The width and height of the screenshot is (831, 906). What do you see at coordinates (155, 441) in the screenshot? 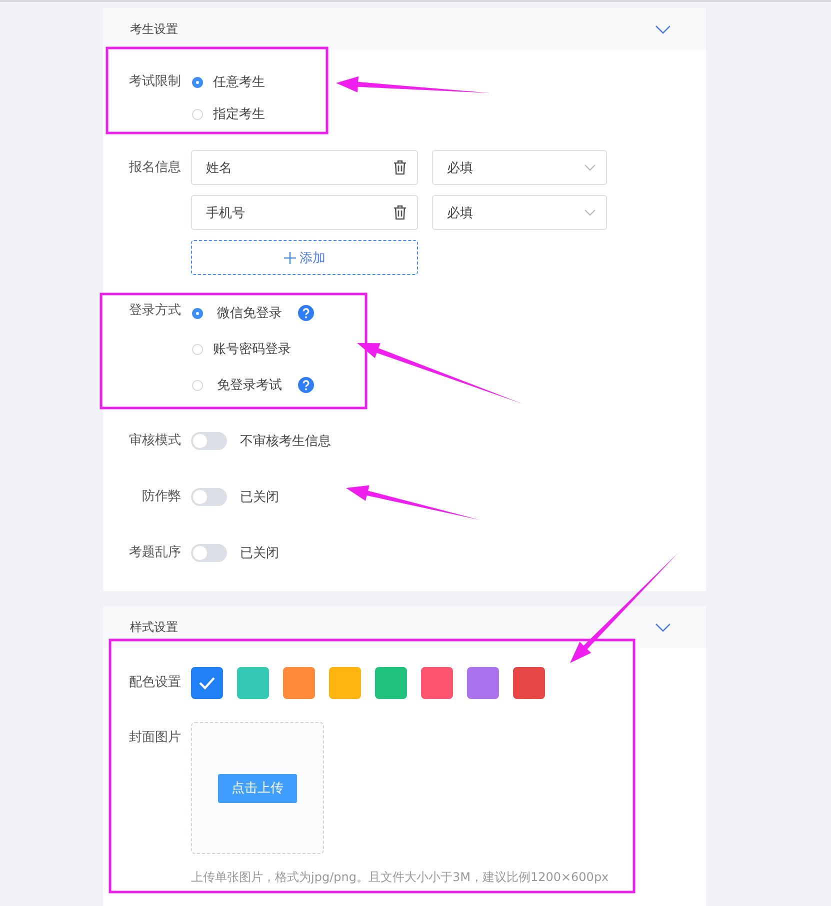
I see `field-label: 审核模式` at bounding box center [155, 441].